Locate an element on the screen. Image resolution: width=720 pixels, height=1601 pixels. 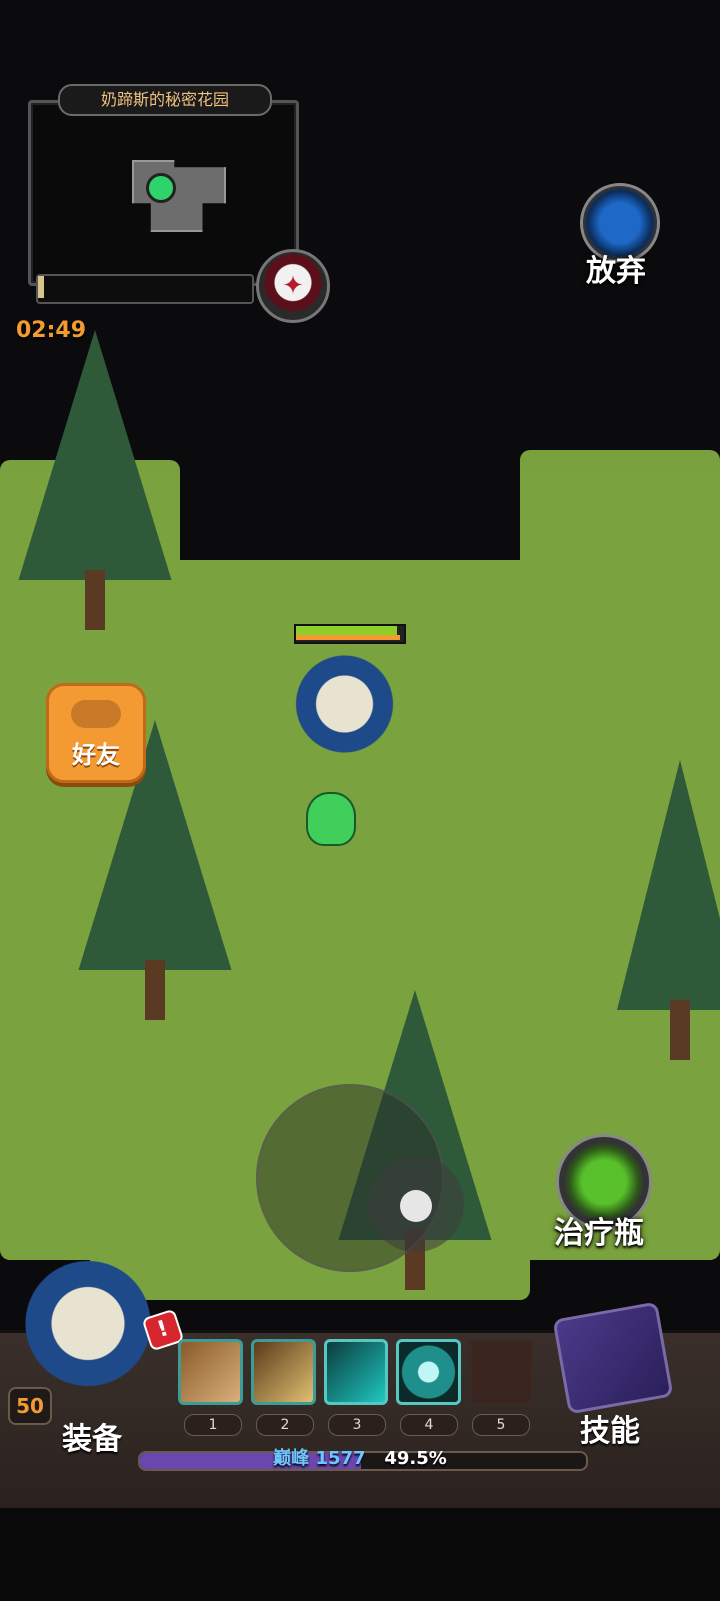
peak-label: 巅峰 is located at coordinates (291, 1458).